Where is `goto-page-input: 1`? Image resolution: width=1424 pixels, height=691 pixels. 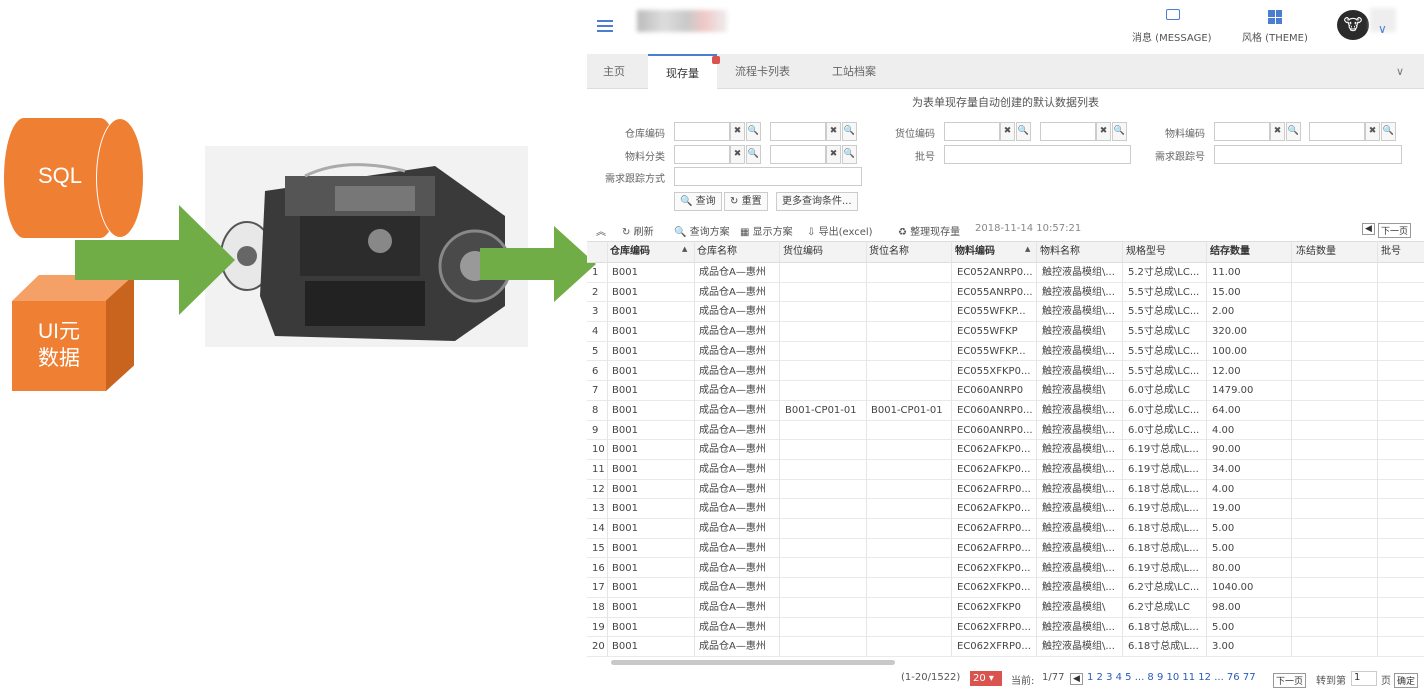
goto-page-input: 1 is located at coordinates (1364, 678).